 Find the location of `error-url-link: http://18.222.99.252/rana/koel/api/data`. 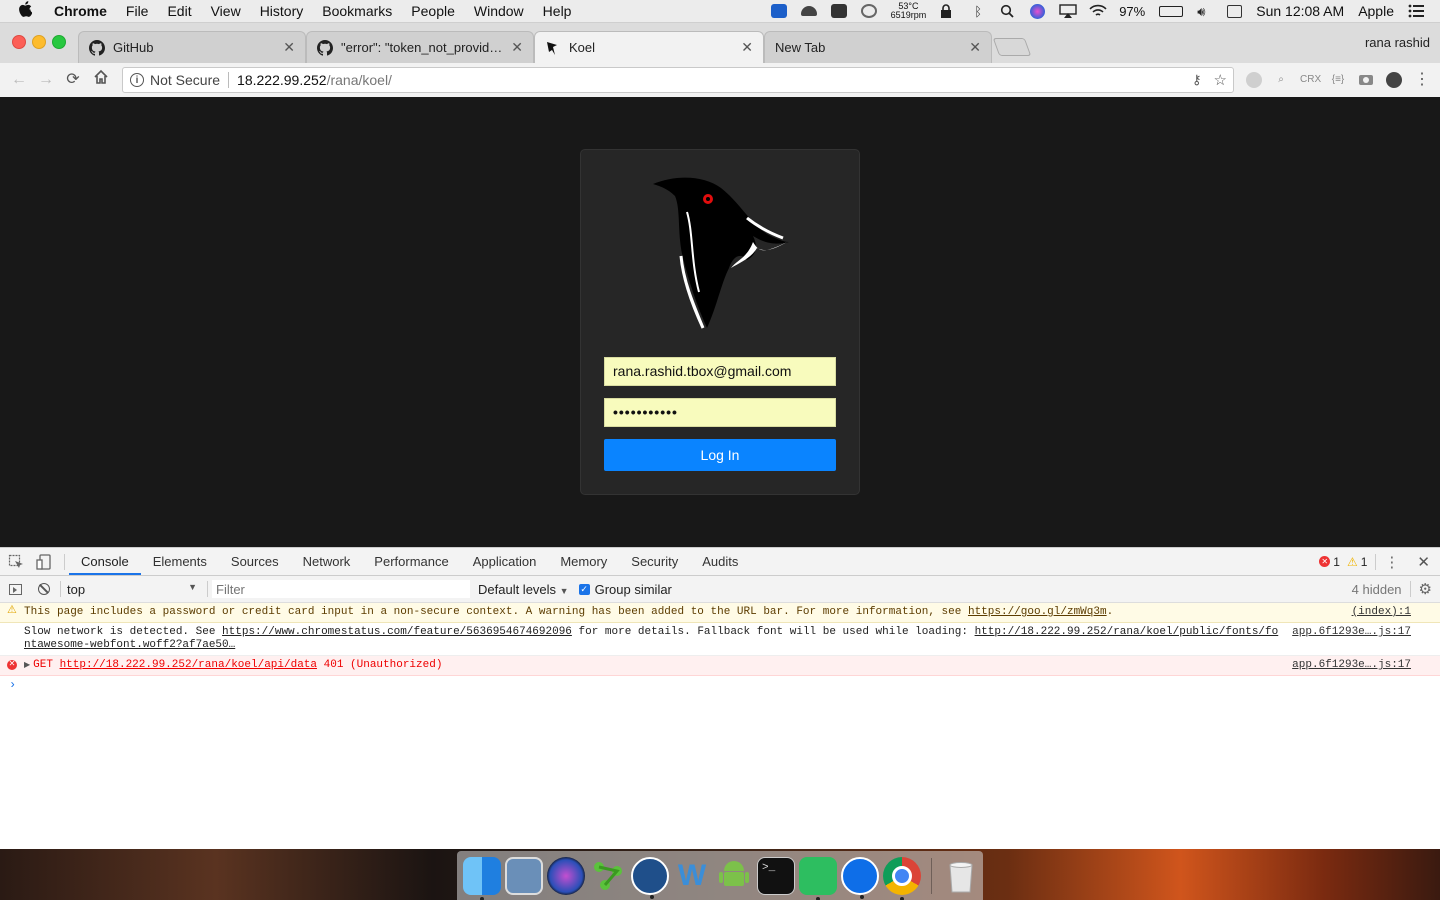

error-url-link: http://18.222.99.252/rana/koel/api/data is located at coordinates (188, 665).